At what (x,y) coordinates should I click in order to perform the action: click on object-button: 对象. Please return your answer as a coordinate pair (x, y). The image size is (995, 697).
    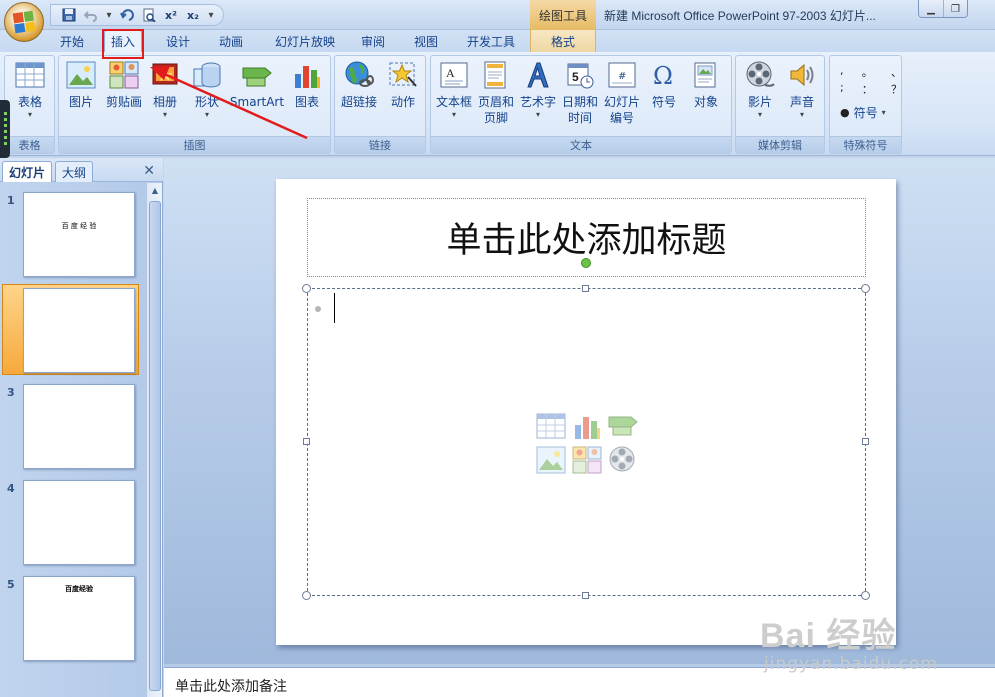
    Looking at the image, I should click on (706, 84).